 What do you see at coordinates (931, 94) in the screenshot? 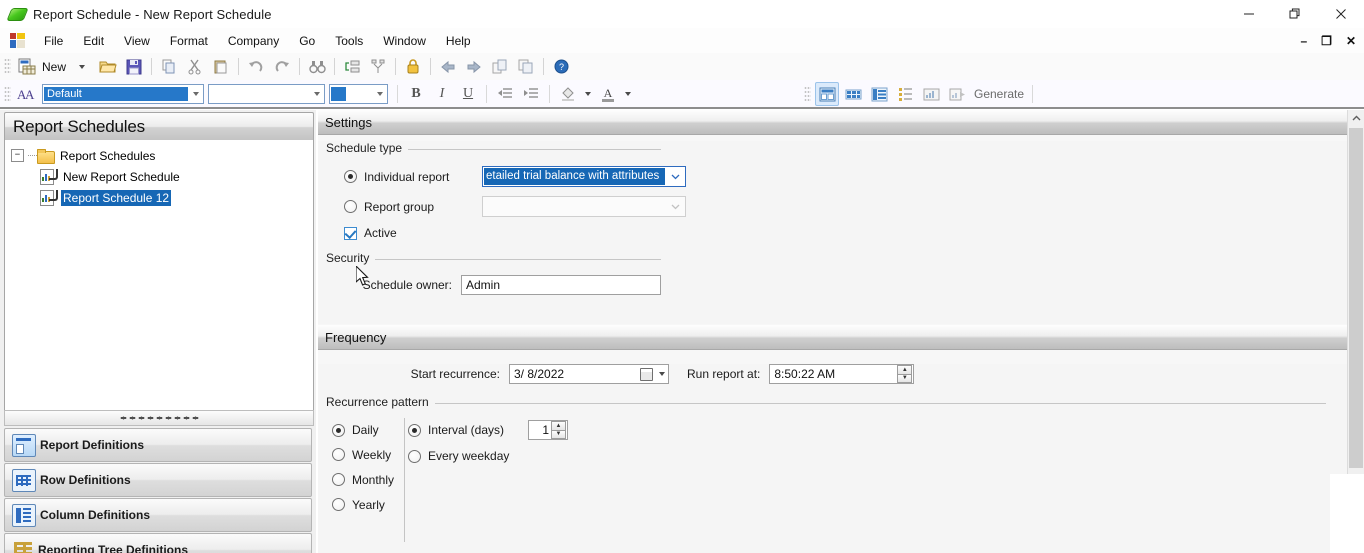
I see `report-preview-icon` at bounding box center [931, 94].